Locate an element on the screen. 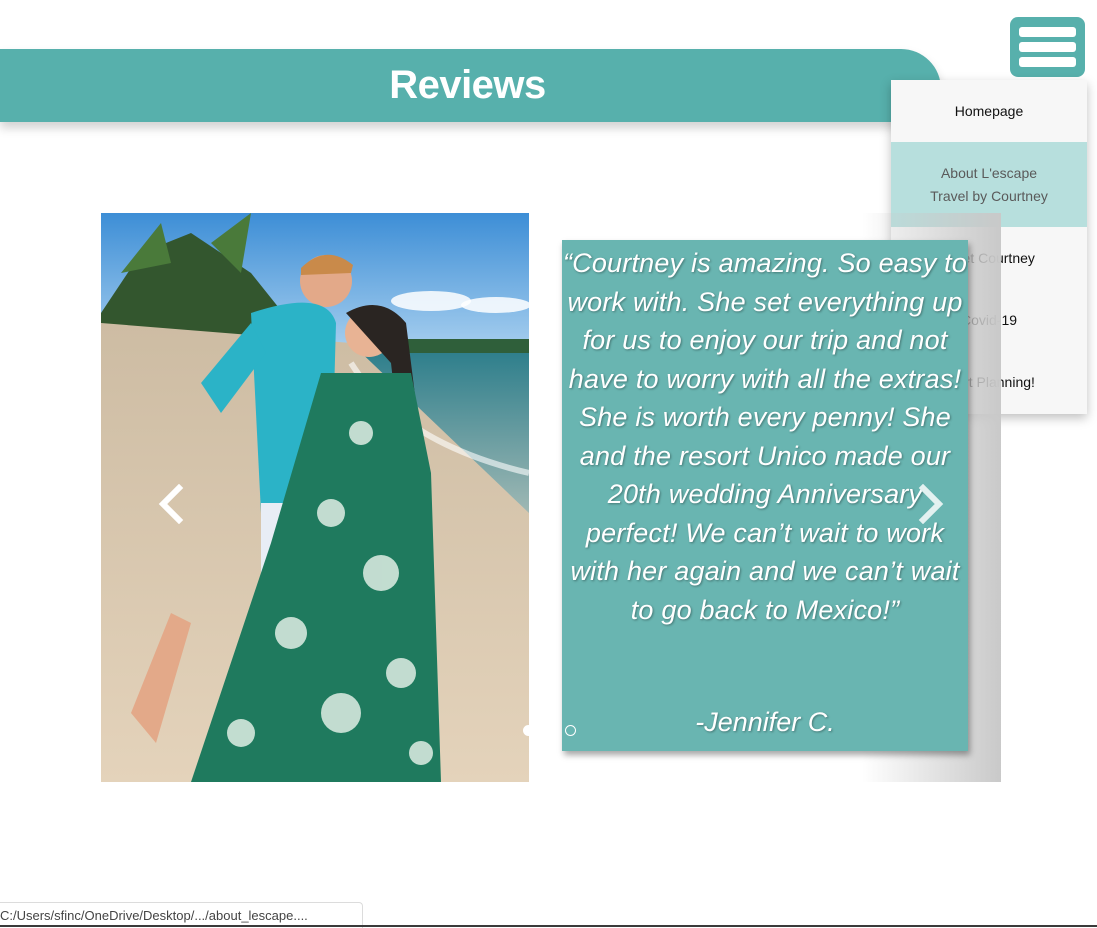 The image size is (1097, 928). chevron-left-icon is located at coordinates (171, 504).